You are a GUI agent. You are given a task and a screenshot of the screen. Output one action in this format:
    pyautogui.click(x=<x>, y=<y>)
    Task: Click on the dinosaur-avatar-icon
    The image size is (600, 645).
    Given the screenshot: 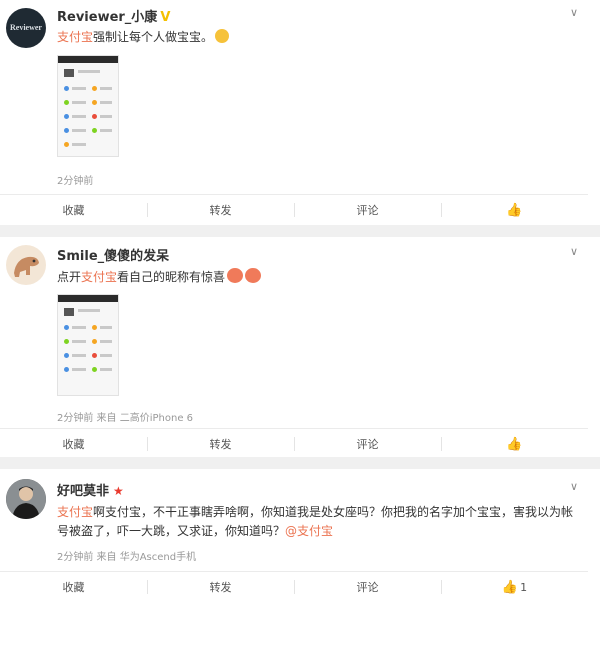 What is the action you would take?
    pyautogui.click(x=26, y=266)
    